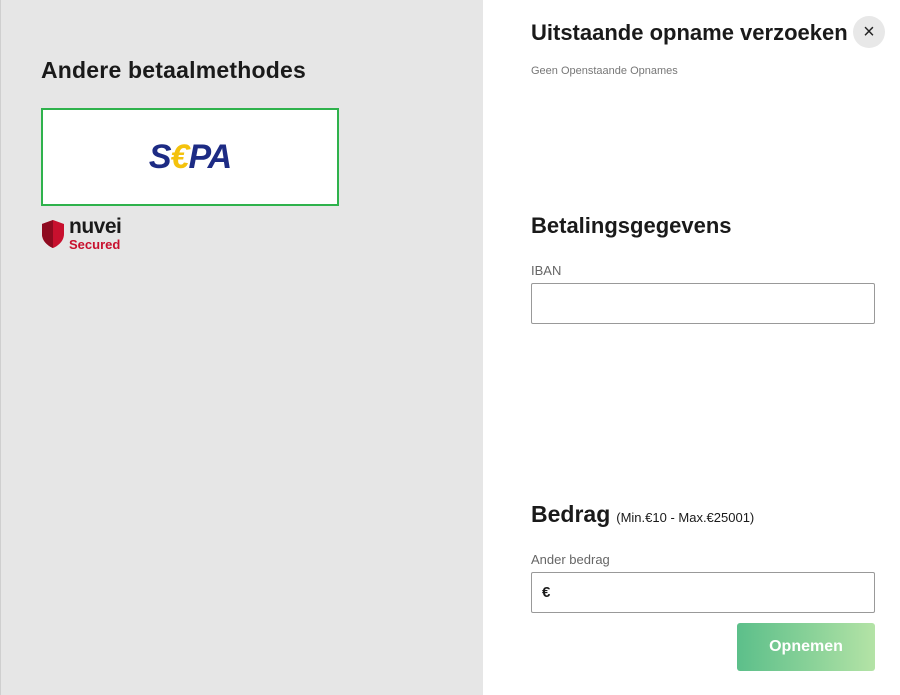 The image size is (900, 695). Describe the element at coordinates (571, 514) in the screenshot. I see `amount-title: Bedrag` at that location.